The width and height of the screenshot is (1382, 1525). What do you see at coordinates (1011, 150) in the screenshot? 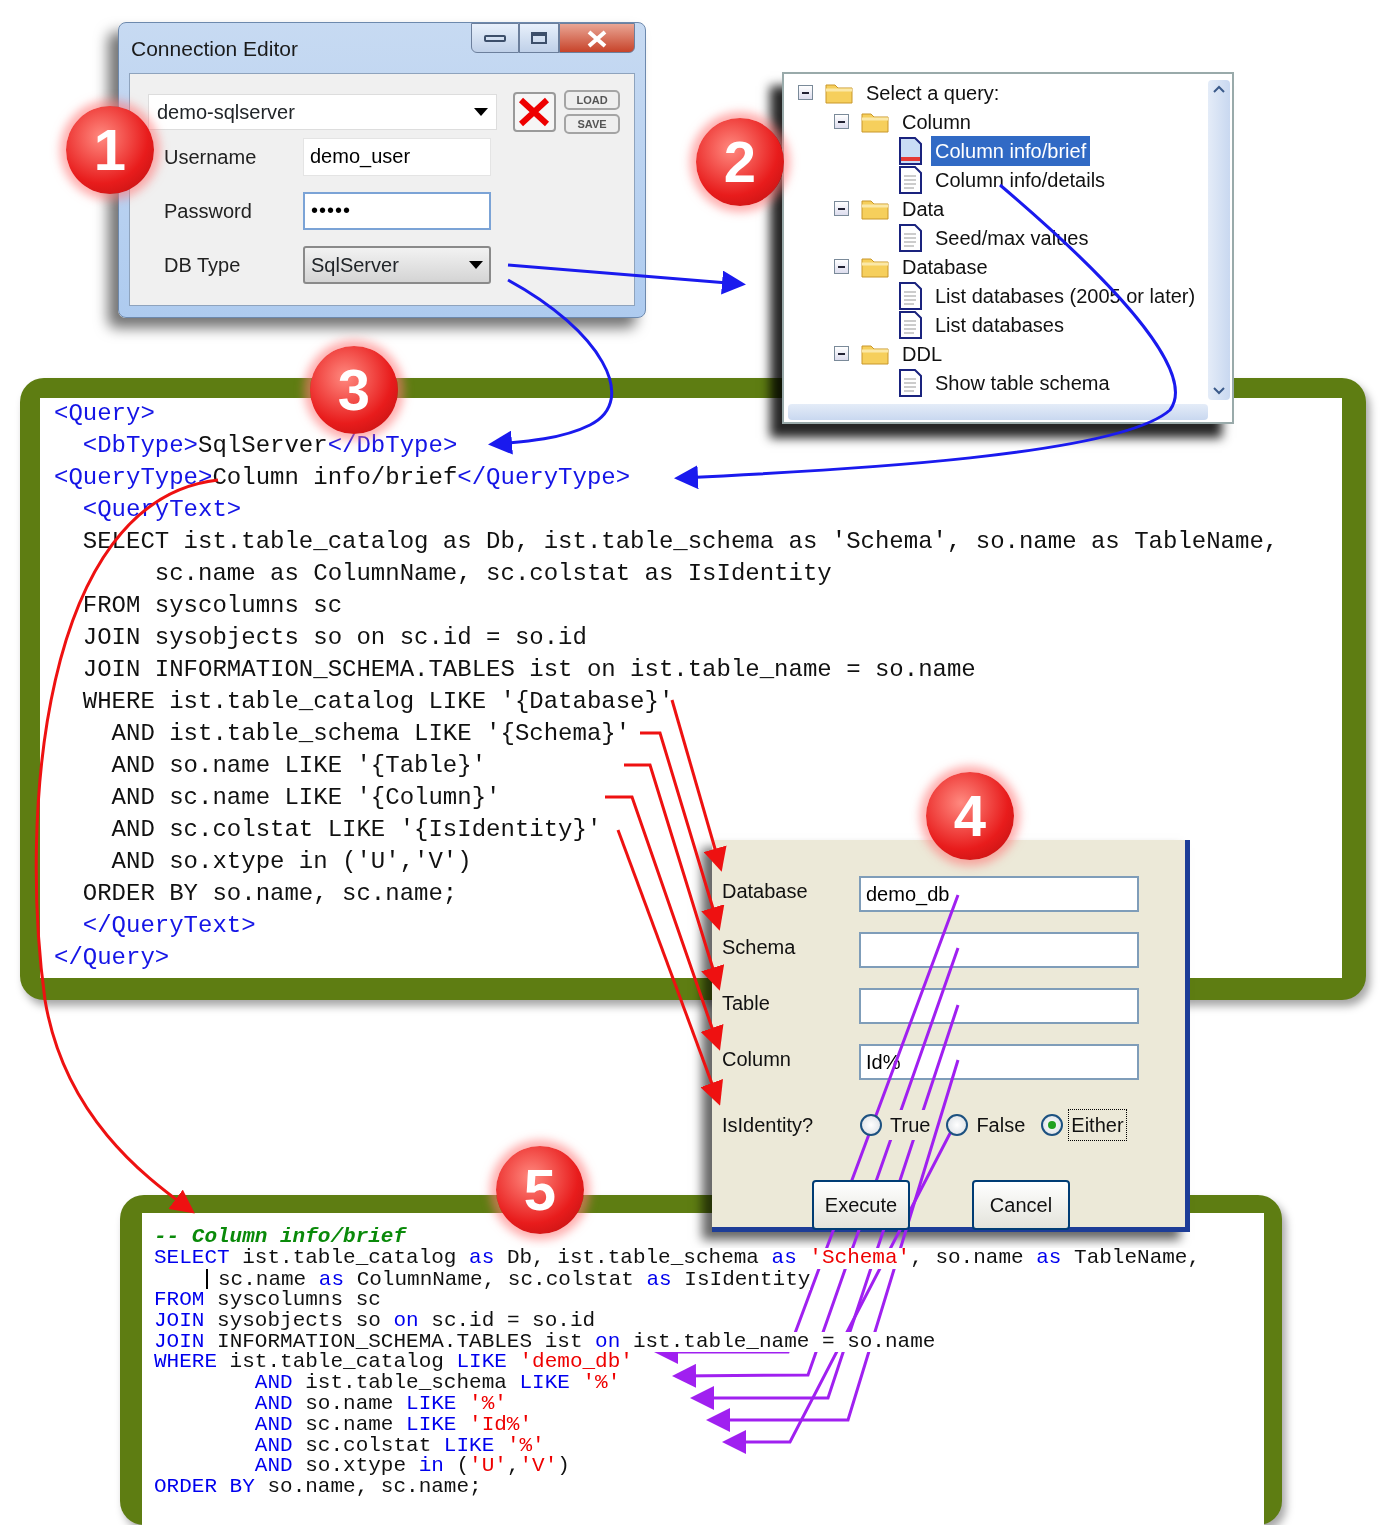
I see `tree-item: Column info/brief` at bounding box center [1011, 150].